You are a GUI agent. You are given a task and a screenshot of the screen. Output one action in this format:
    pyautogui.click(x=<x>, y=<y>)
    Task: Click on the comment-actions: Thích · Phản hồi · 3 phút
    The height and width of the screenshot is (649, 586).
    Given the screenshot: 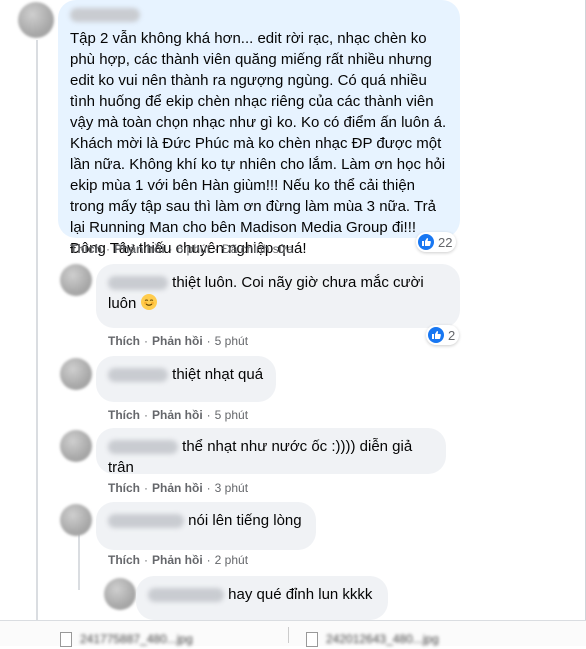 What is the action you would take?
    pyautogui.click(x=178, y=488)
    